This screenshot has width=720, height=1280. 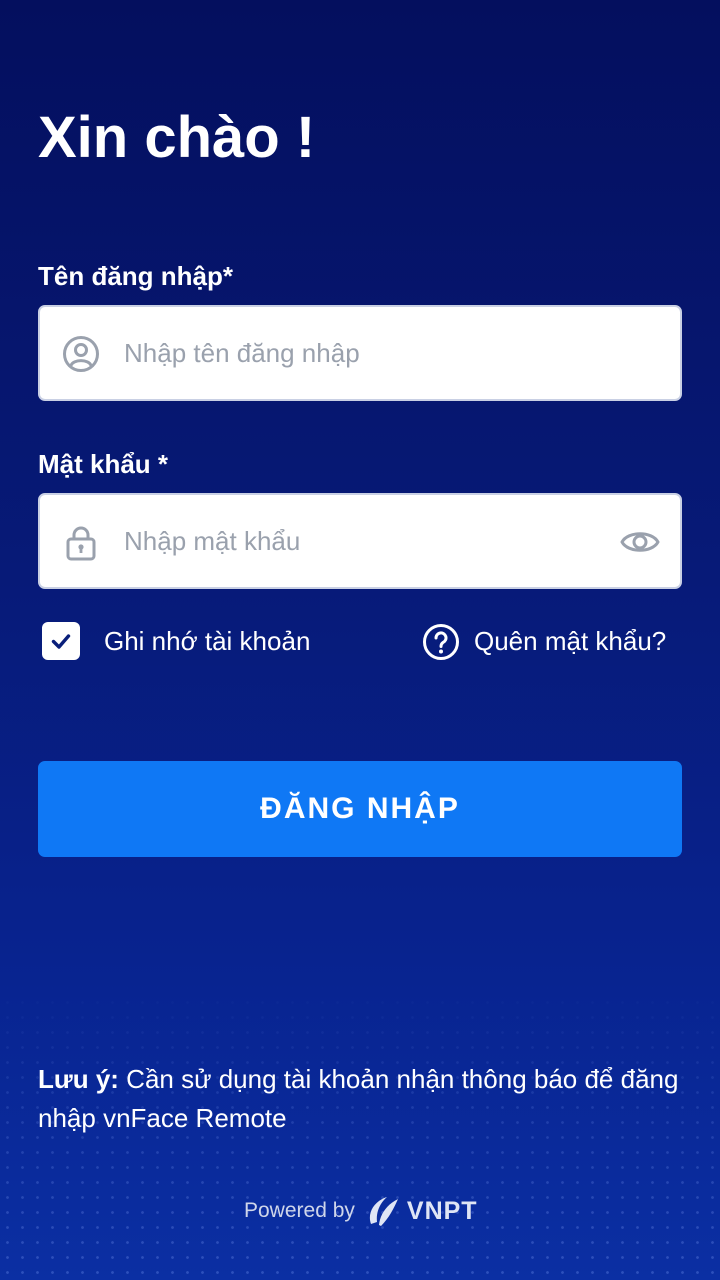 I want to click on username-field, so click(x=360, y=353).